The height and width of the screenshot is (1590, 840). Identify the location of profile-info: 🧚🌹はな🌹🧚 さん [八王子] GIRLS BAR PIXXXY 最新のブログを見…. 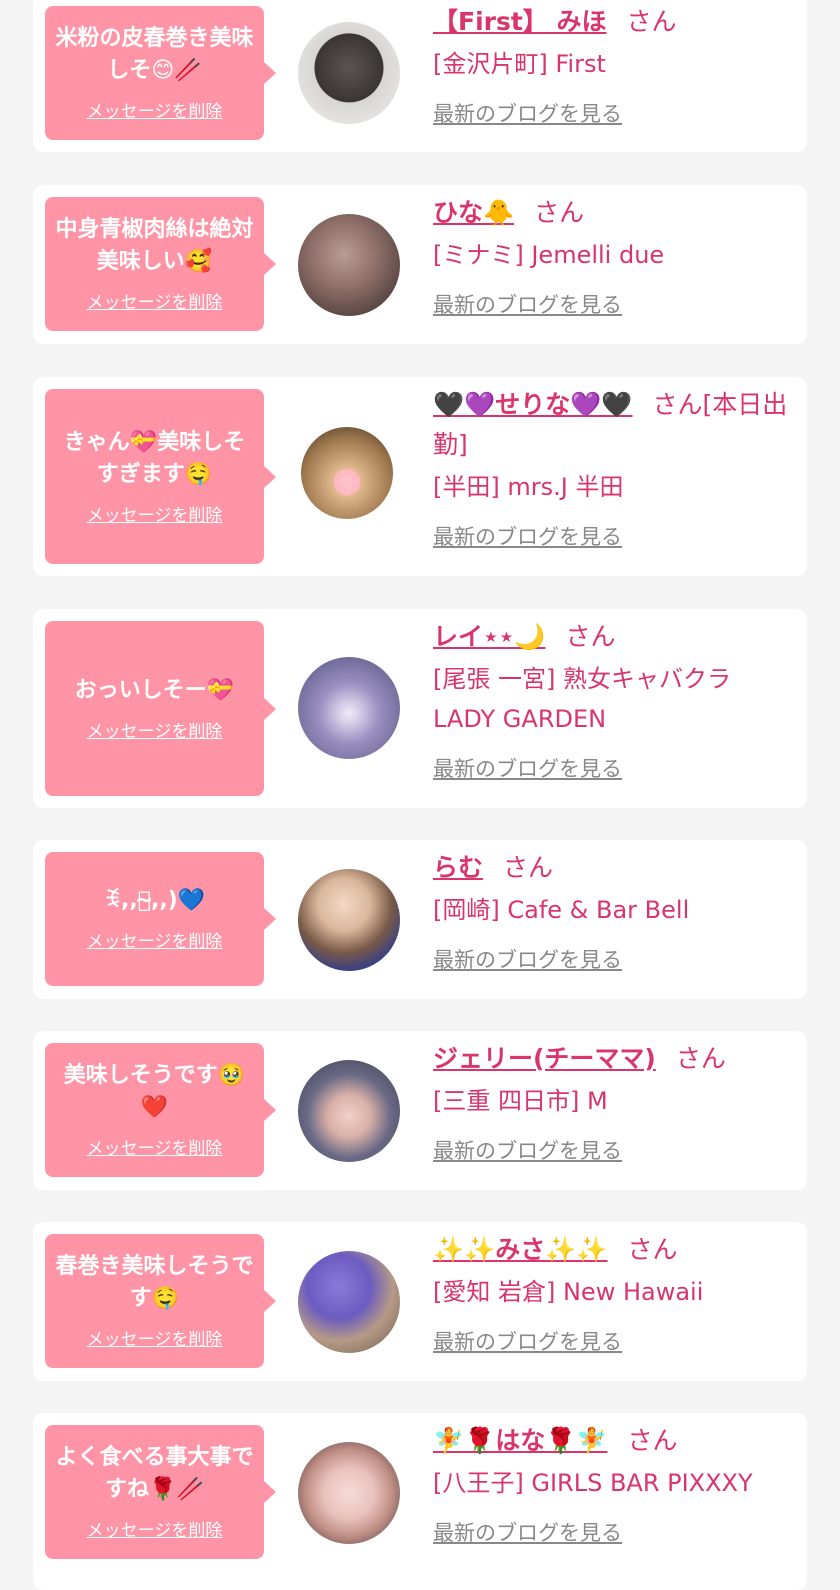
(613, 1484).